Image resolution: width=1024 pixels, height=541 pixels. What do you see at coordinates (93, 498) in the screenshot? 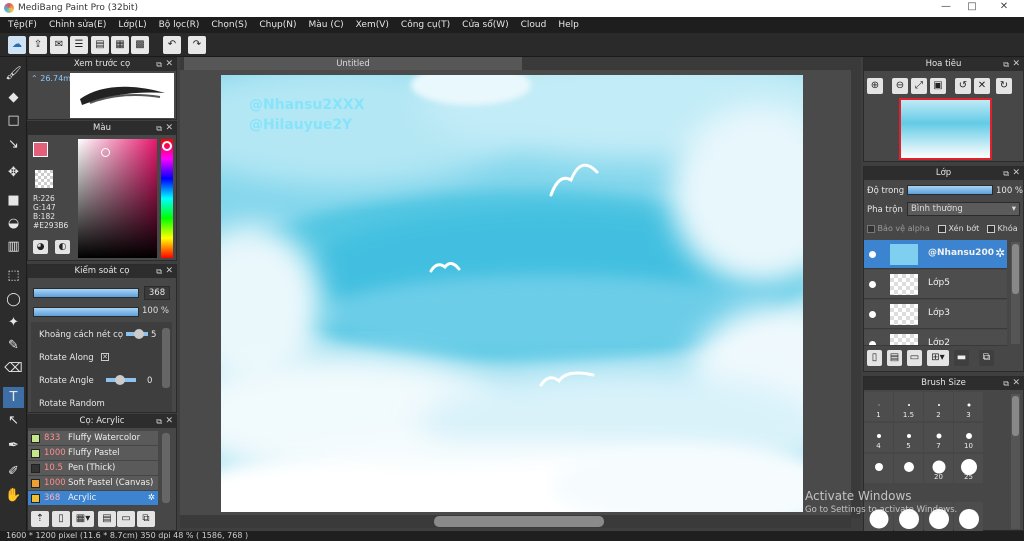
I see `brush-item-acrylic: 368 Acrylic ✲` at bounding box center [93, 498].